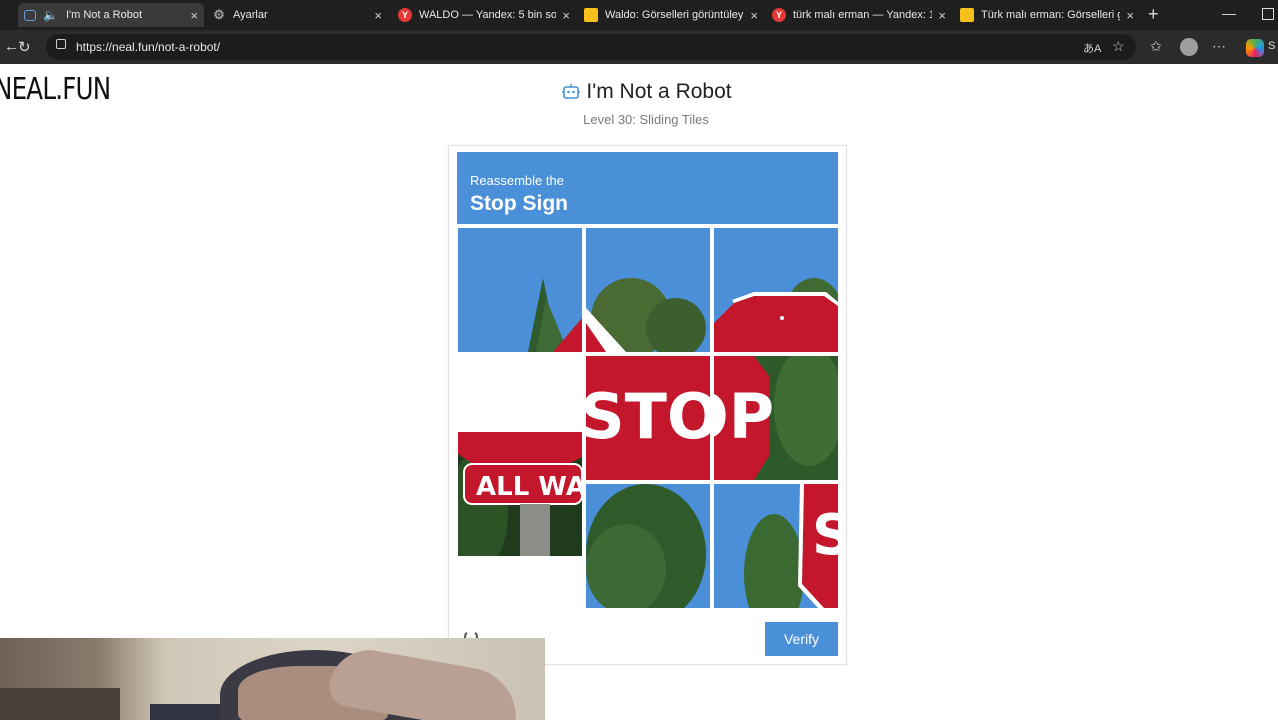 The width and height of the screenshot is (1278, 720). I want to click on page-title-text: I'm Not a Robot, so click(659, 91).